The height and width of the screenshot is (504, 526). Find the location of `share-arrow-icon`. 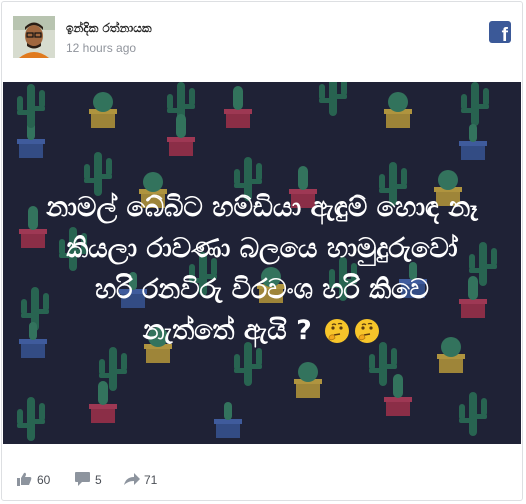

share-arrow-icon is located at coordinates (132, 479).